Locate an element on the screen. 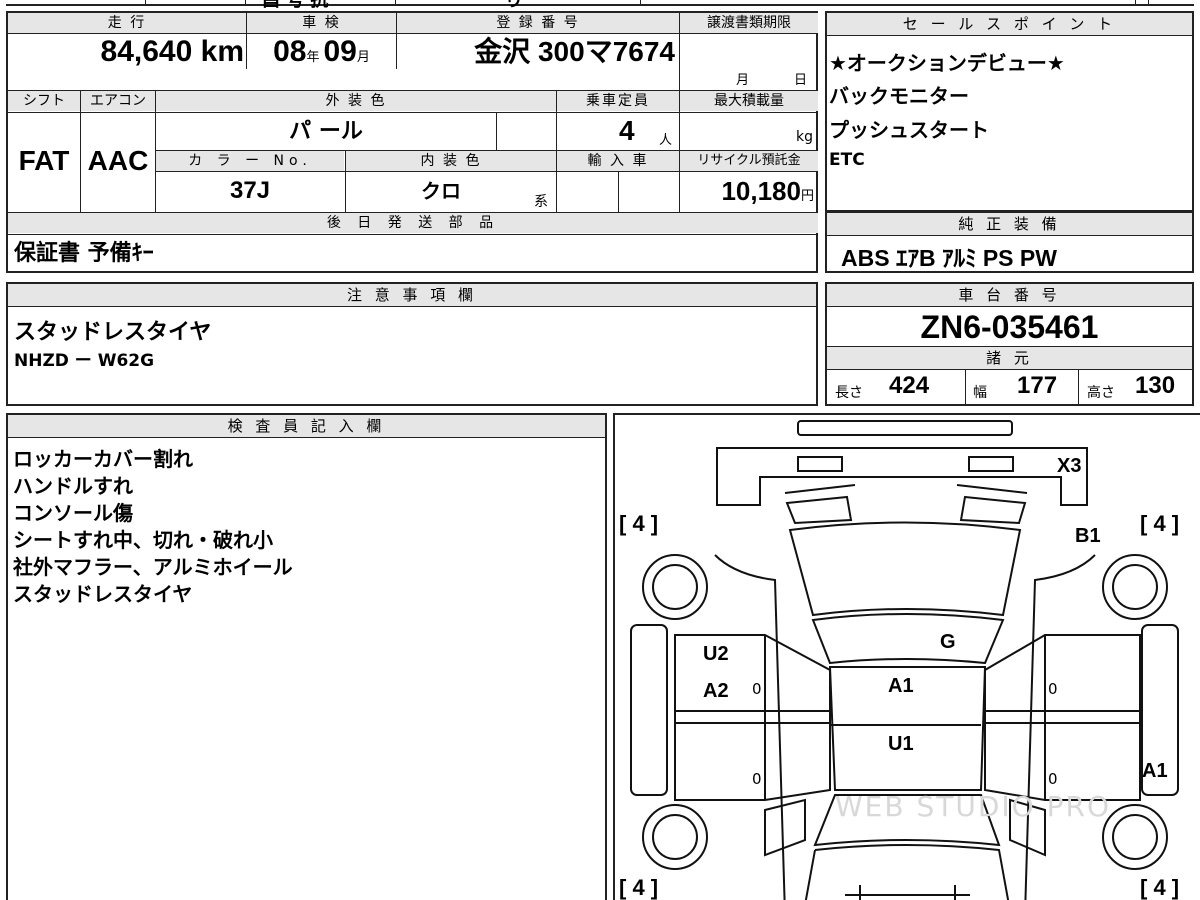  inspector-line-1: ロッカーカバー割れ is located at coordinates (103, 459).